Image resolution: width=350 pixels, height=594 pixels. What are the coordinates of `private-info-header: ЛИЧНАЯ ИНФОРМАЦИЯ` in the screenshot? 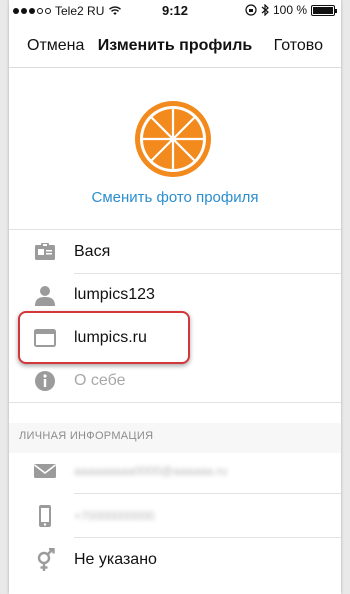 It's located at (175, 438).